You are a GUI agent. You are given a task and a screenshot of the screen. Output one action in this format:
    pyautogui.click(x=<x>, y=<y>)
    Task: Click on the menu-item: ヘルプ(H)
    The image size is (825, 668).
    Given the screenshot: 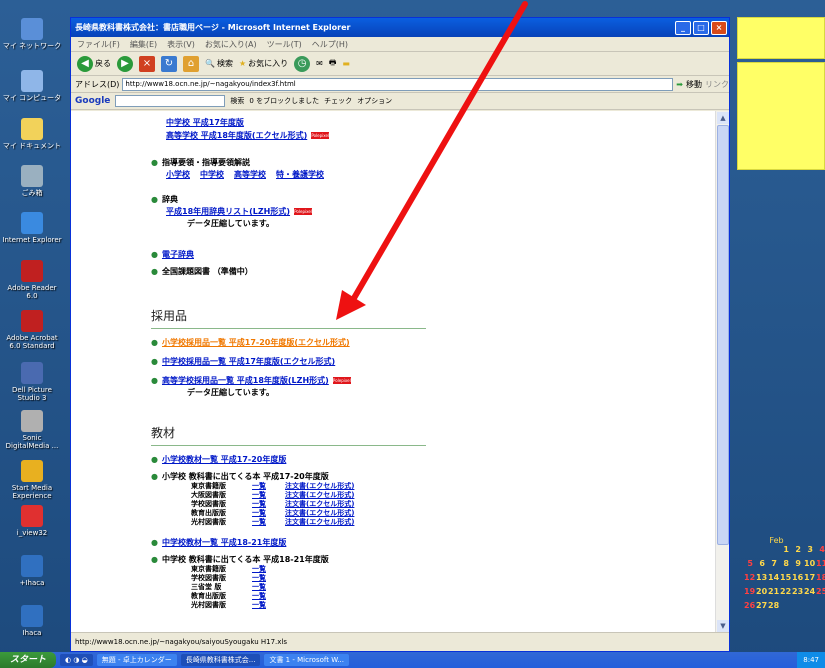 What is the action you would take?
    pyautogui.click(x=330, y=44)
    